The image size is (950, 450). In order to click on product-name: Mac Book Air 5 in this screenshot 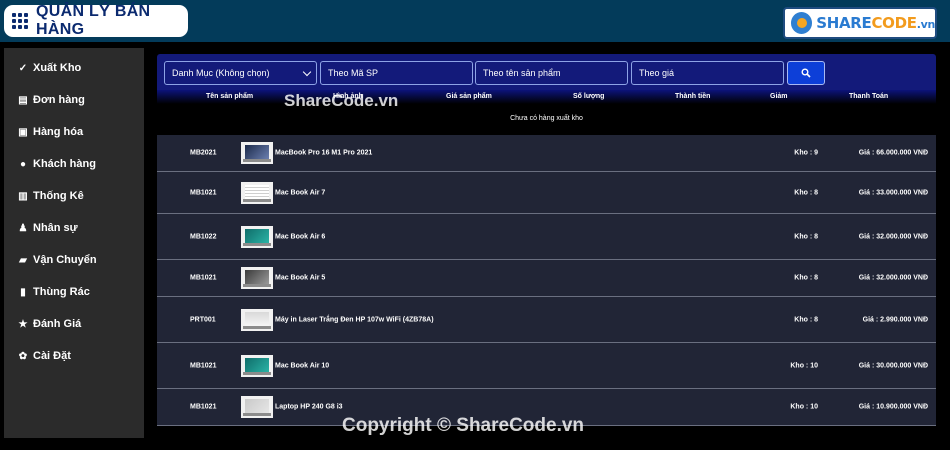, I will do `click(300, 278)`.